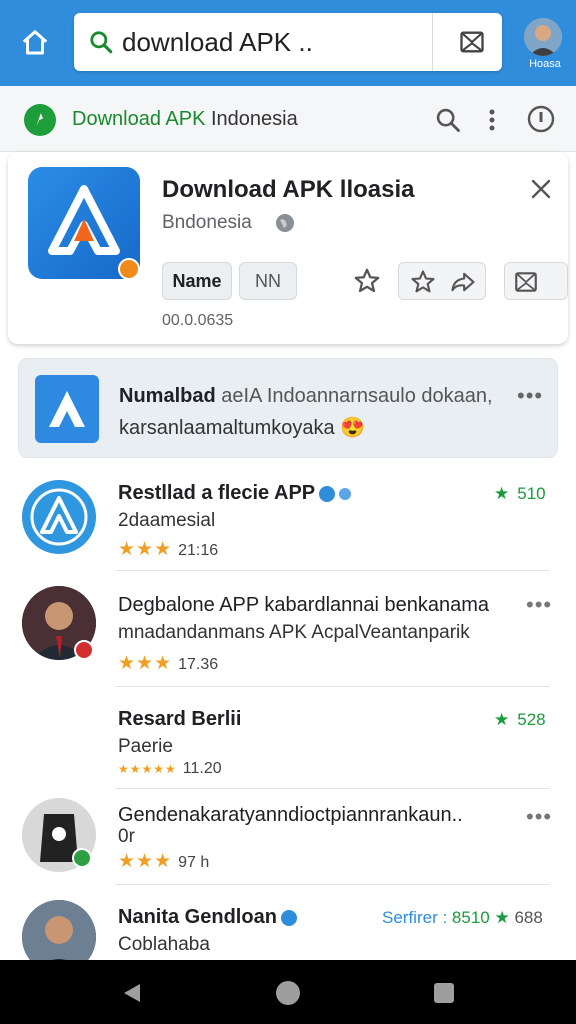 The image size is (576, 1024). I want to click on rating-stars: ★★★★★, so click(147, 769).